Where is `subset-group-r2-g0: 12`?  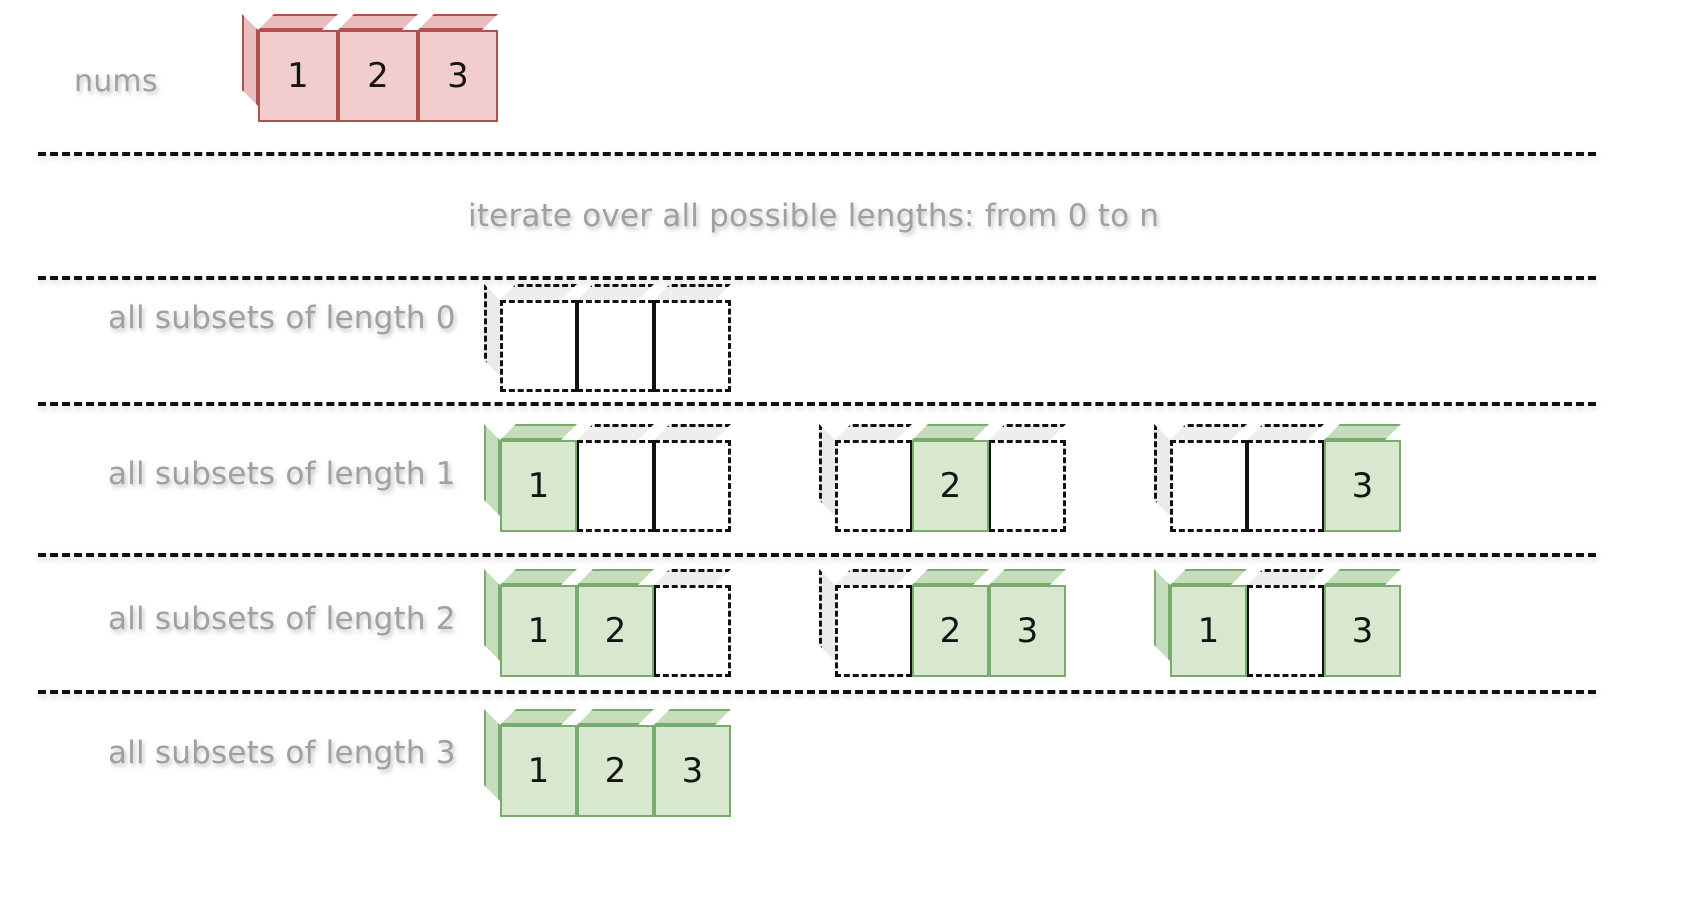 subset-group-r2-g0: 12 is located at coordinates (617, 635).